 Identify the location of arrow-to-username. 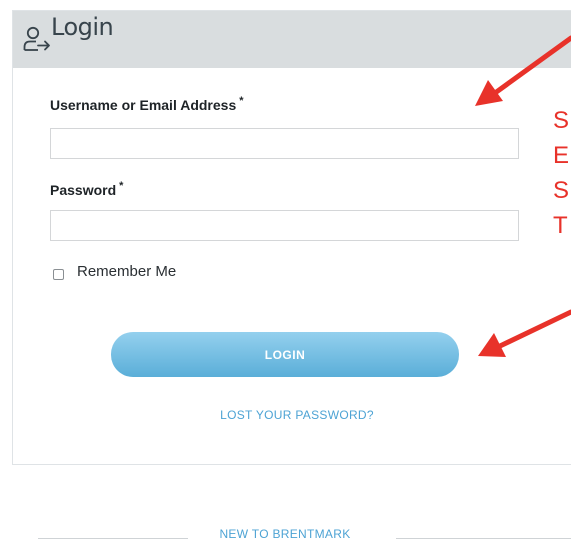
(523, 70).